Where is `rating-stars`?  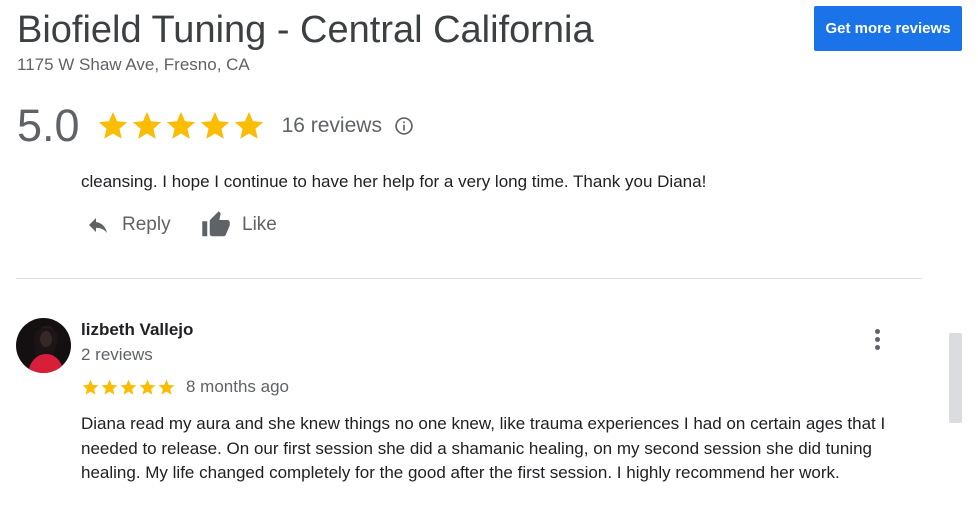
rating-stars is located at coordinates (181, 126).